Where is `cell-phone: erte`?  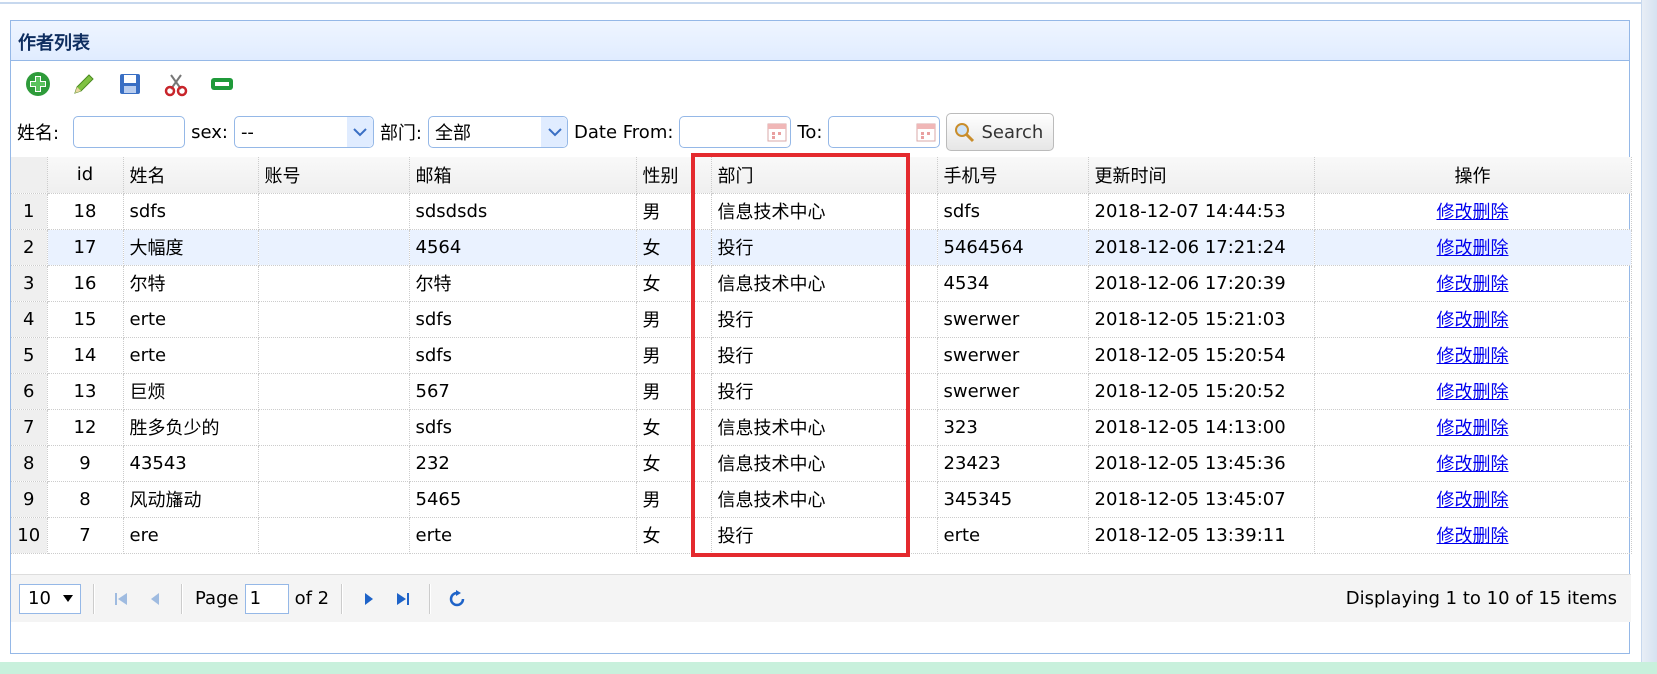
cell-phone: erte is located at coordinates (1013, 535).